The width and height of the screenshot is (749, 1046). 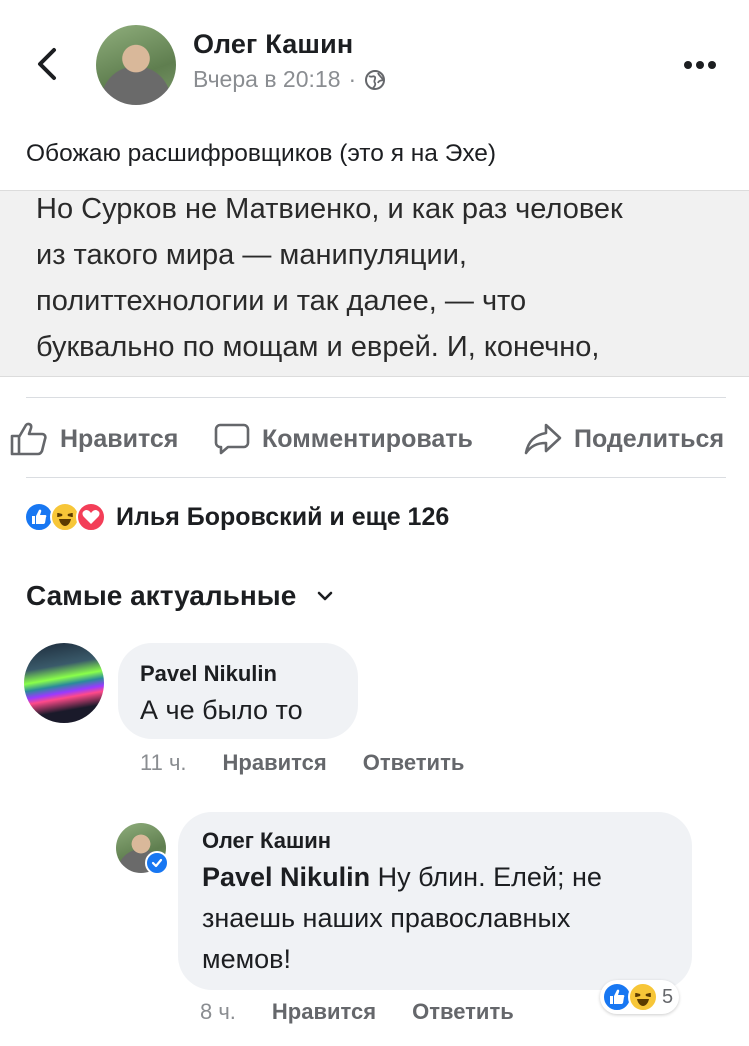 I want to click on reactions-summary-text: Илья Боровский и еще 126, so click(x=283, y=516).